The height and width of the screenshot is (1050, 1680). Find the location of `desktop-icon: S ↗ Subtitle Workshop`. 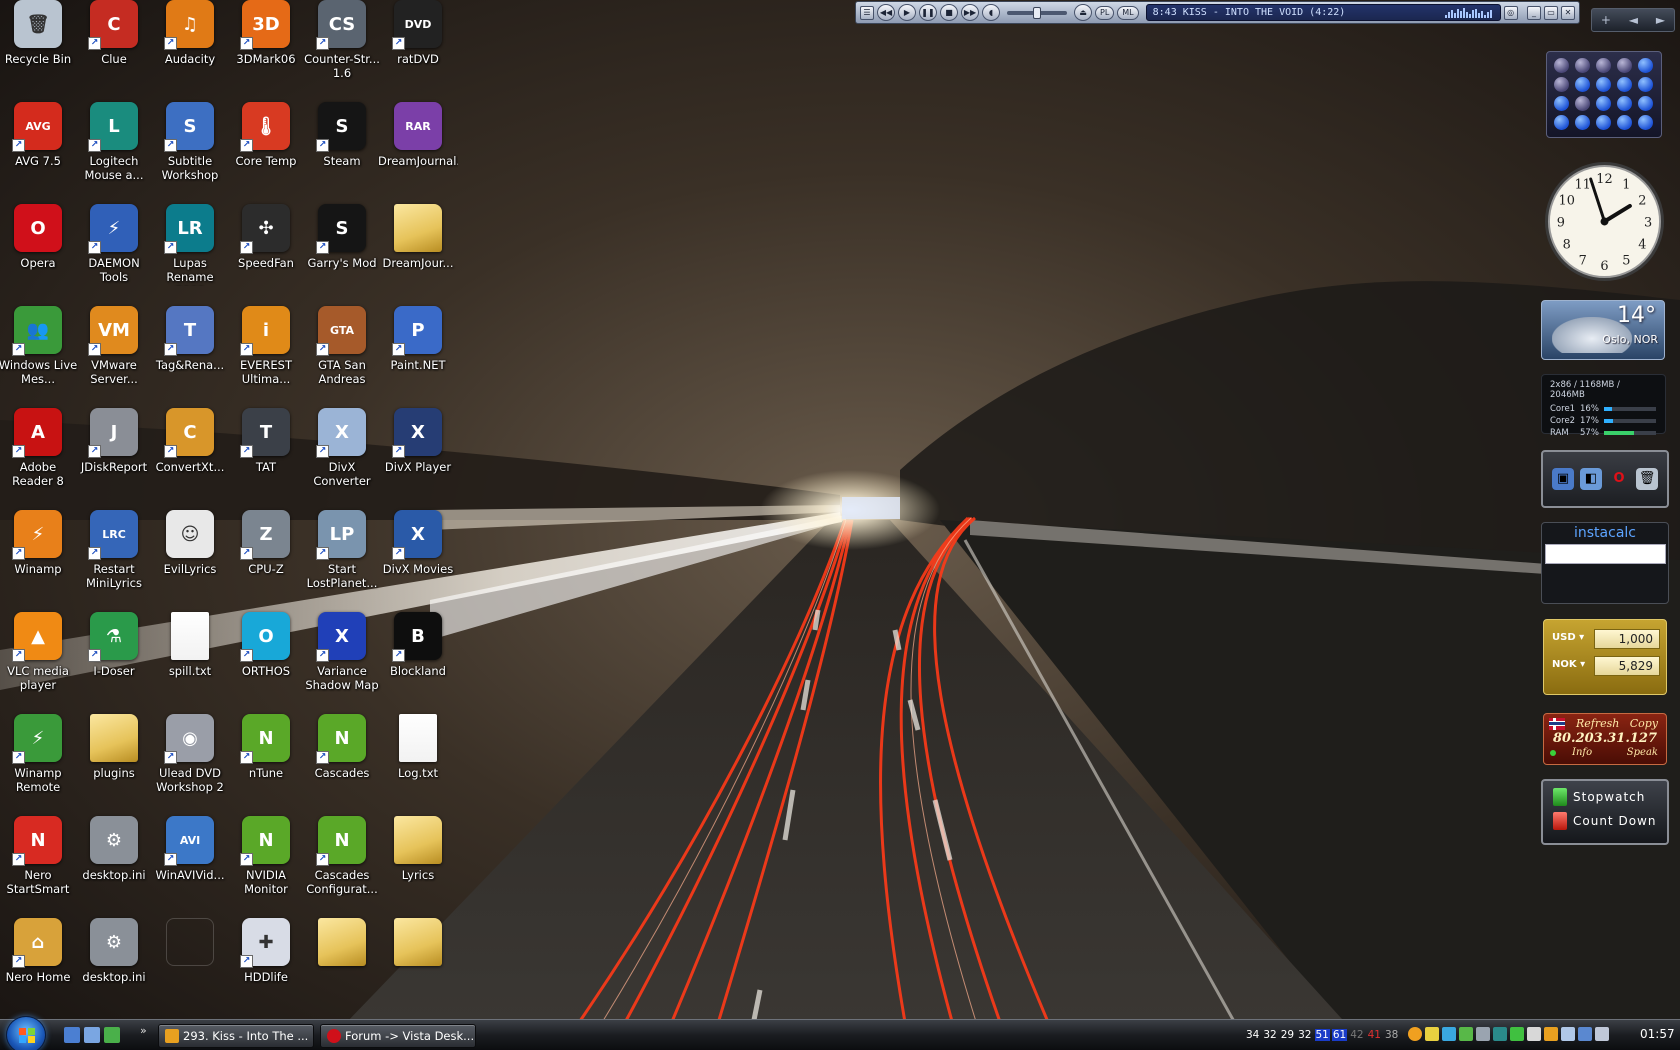

desktop-icon: S ↗ Subtitle Workshop is located at coordinates (190, 148).